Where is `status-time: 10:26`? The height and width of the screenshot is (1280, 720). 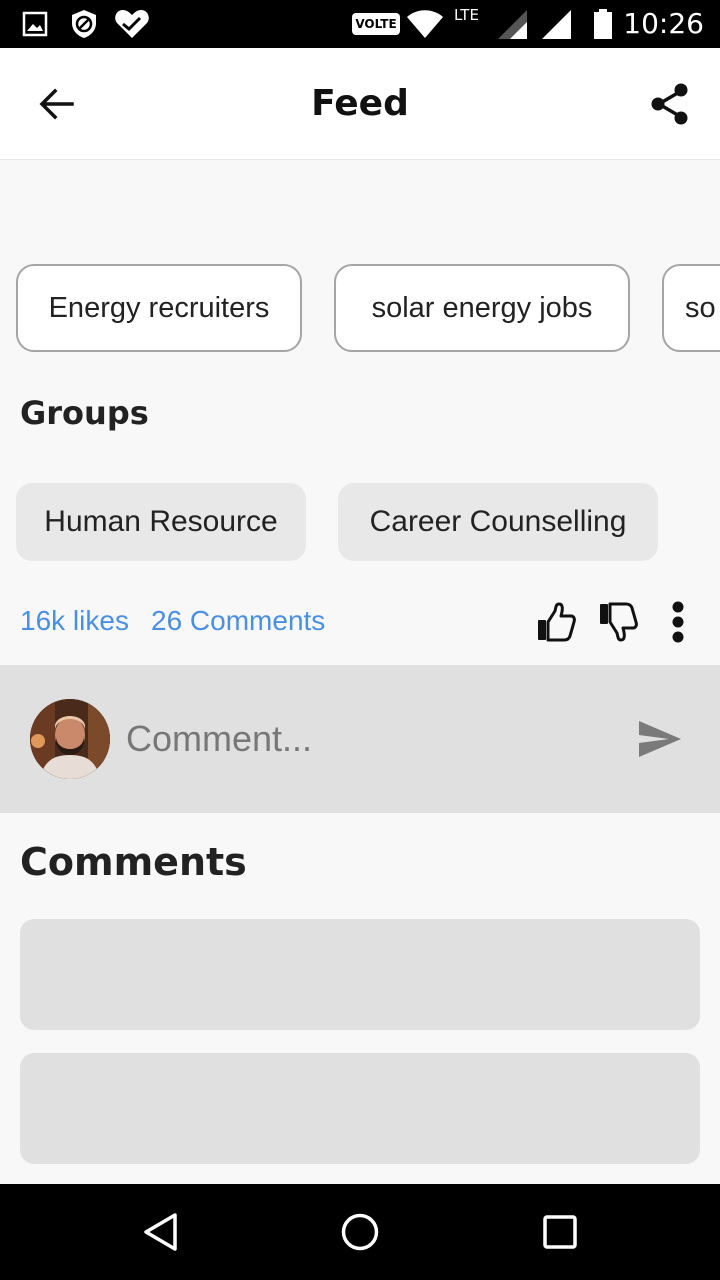 status-time: 10:26 is located at coordinates (663, 23).